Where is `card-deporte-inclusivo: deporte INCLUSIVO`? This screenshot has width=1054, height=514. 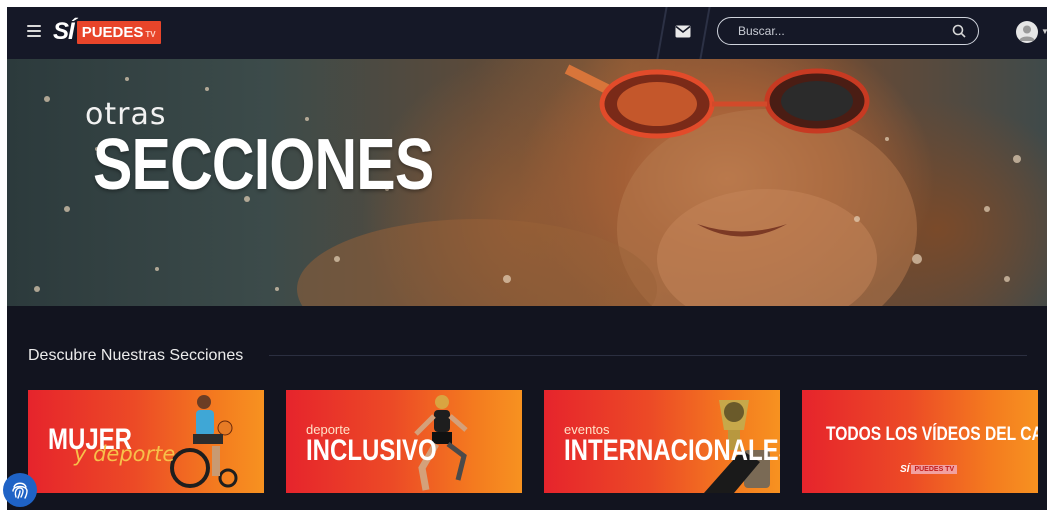
card-deporte-inclusivo: deporte INCLUSIVO is located at coordinates (404, 441).